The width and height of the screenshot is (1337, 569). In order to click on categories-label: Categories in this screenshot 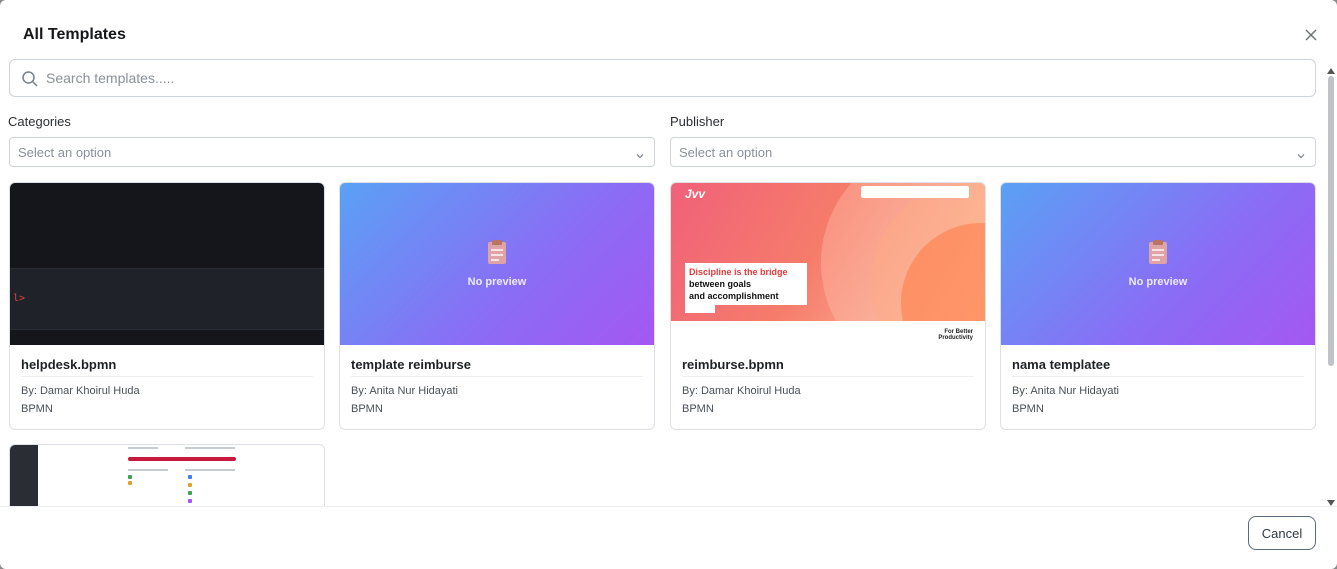, I will do `click(39, 121)`.